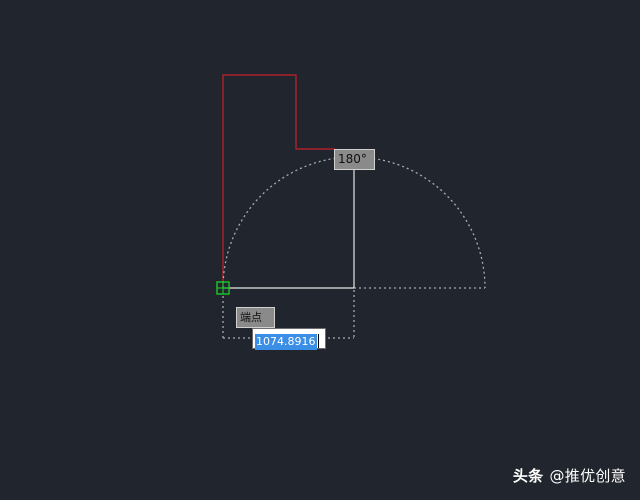 The width and height of the screenshot is (640, 500). Describe the element at coordinates (278, 181) in the screenshot. I see `red-polyline` at that location.